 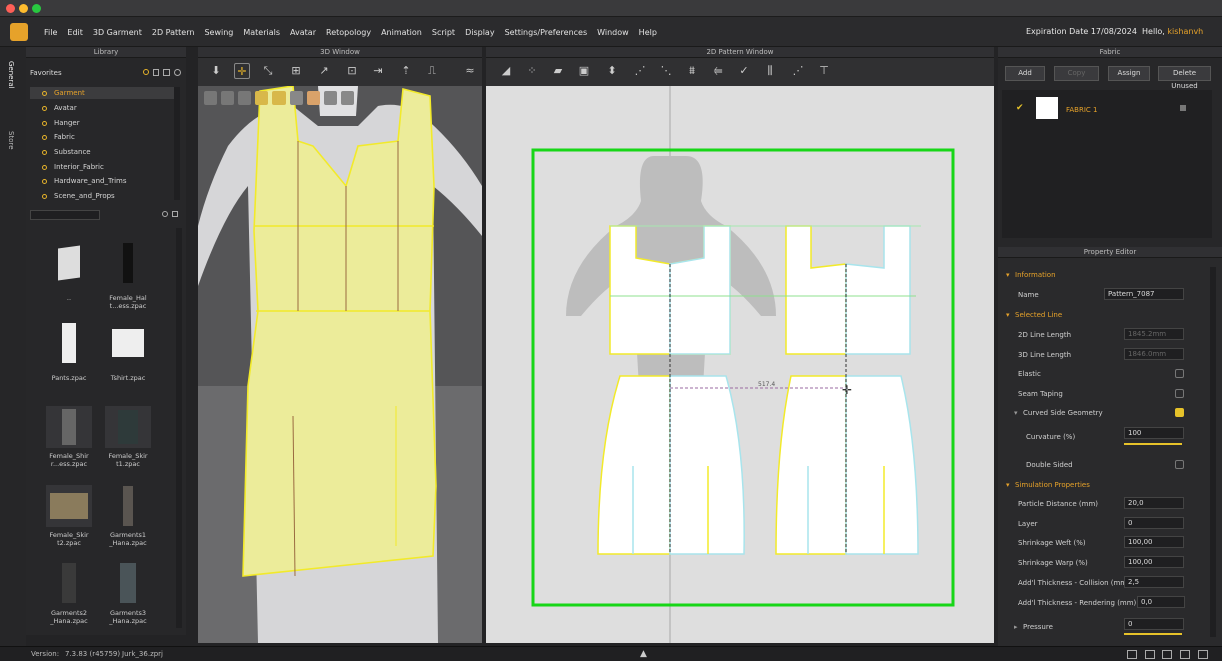 I want to click on texture-display-icon, so click(x=245, y=98).